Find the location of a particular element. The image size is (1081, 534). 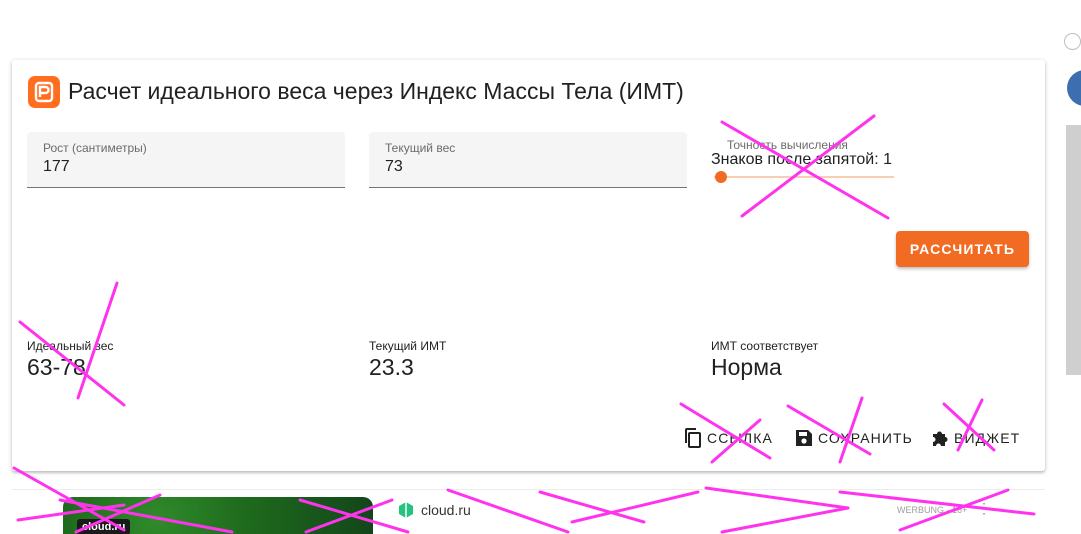

ad-image: cloud.ru is located at coordinates (218, 515).